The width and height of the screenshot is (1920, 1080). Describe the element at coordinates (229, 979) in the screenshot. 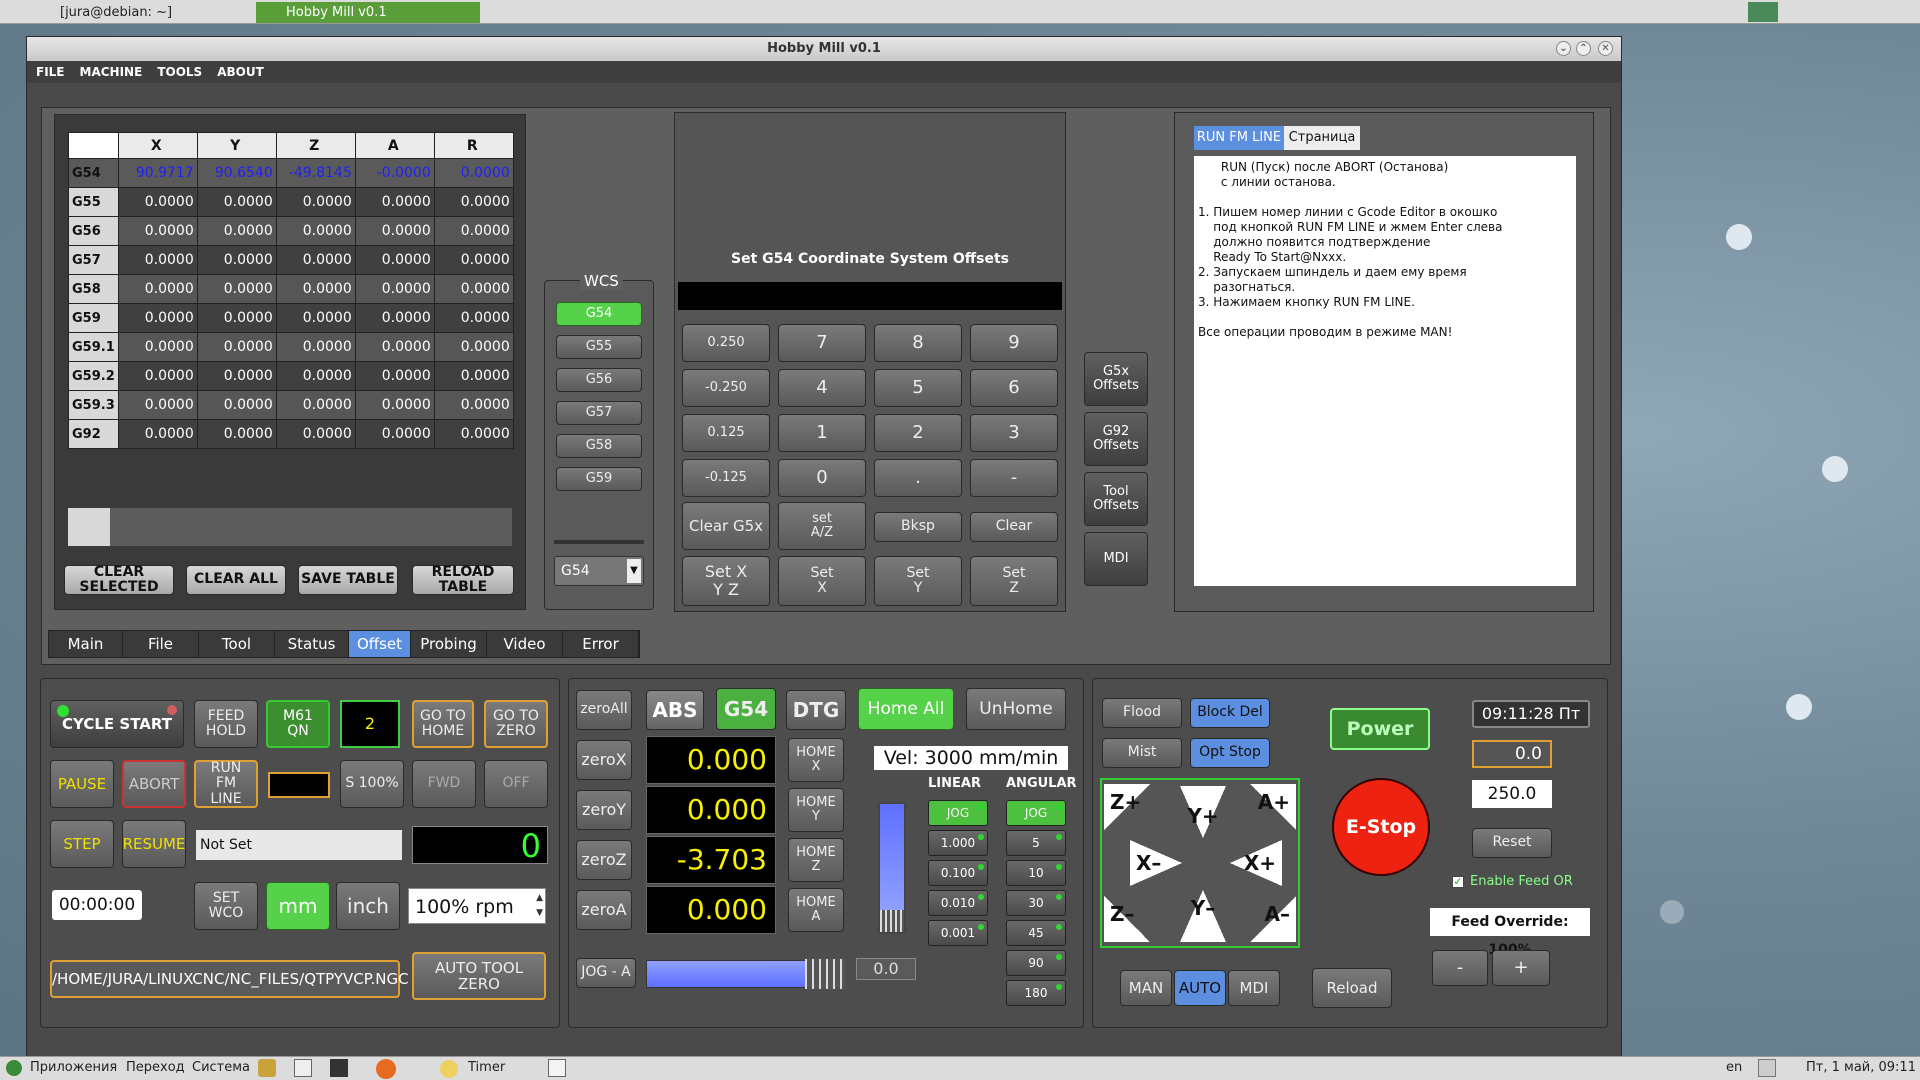

I see `loaded-file: /HOME/JURA/LINUXCNC/NC_FILES/QTPYVCP.NGC` at that location.